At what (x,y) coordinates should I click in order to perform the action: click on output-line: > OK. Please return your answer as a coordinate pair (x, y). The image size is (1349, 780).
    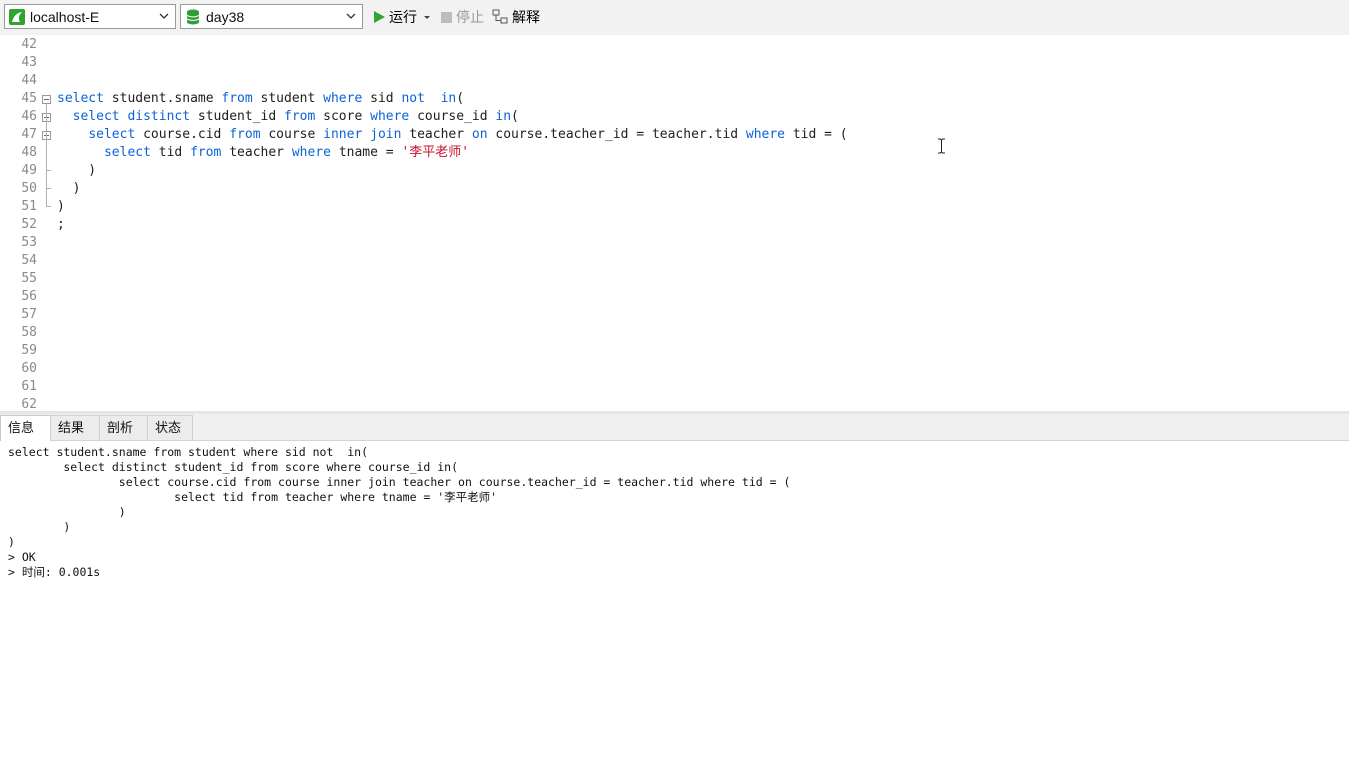
    Looking at the image, I should click on (22, 557).